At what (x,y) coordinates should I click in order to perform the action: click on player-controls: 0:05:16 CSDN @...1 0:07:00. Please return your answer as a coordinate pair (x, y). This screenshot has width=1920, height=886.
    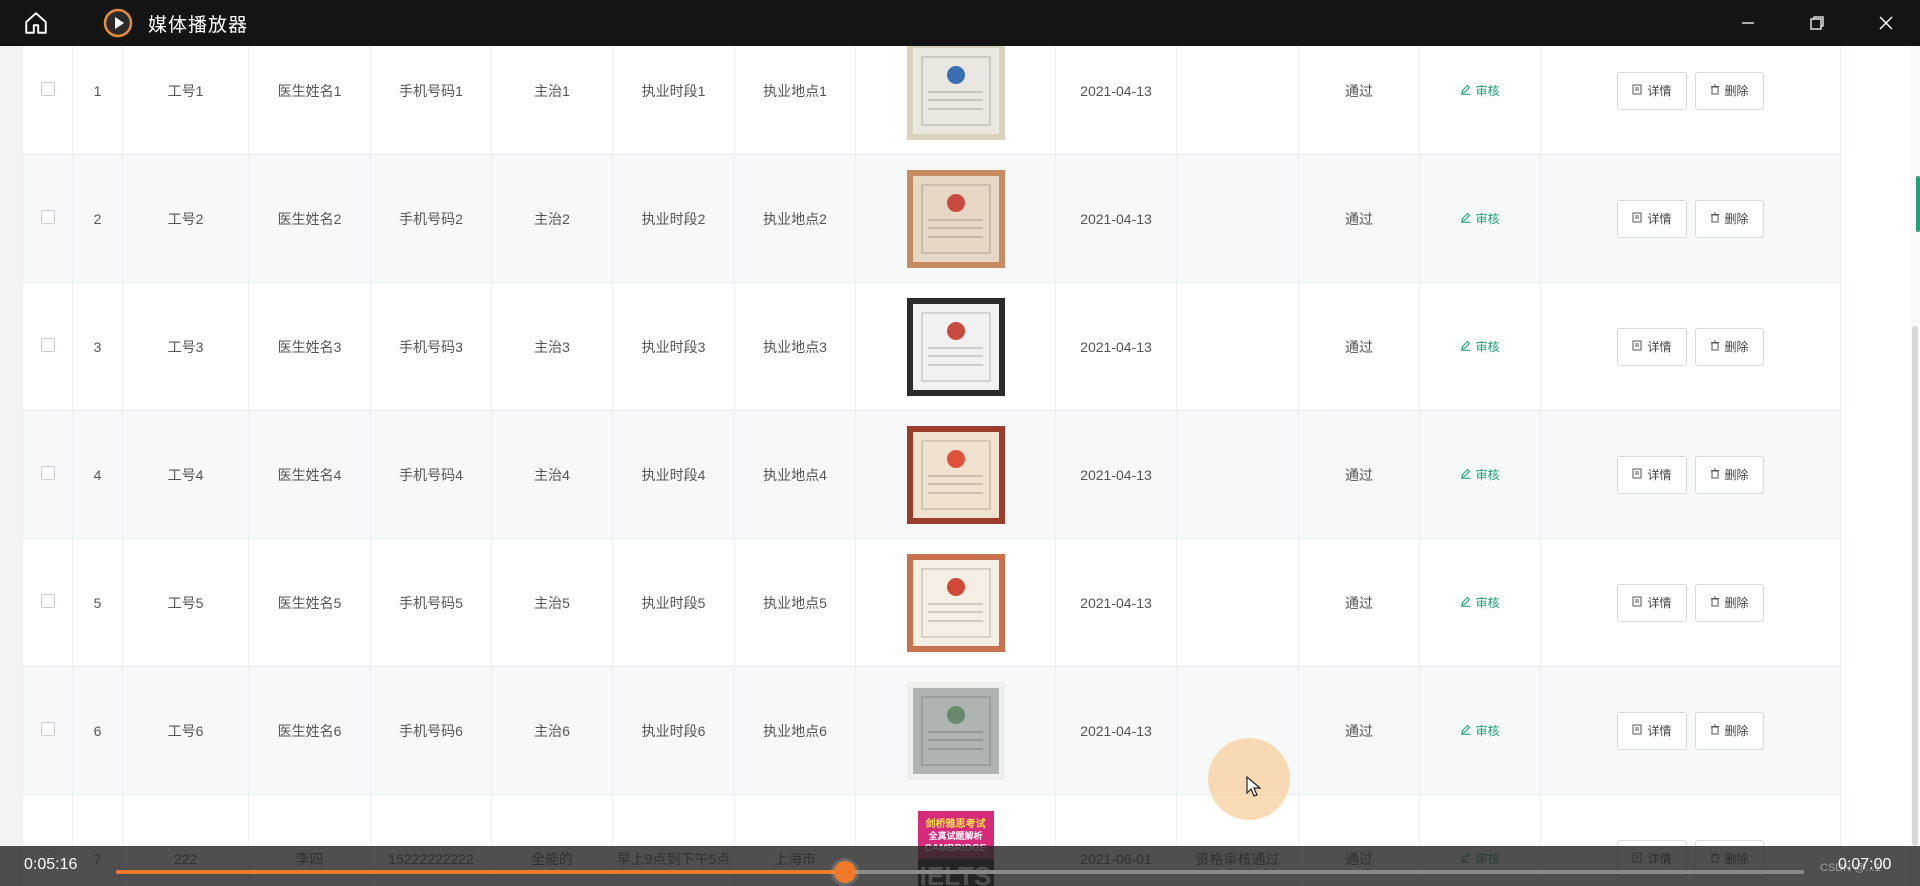
    Looking at the image, I should click on (960, 866).